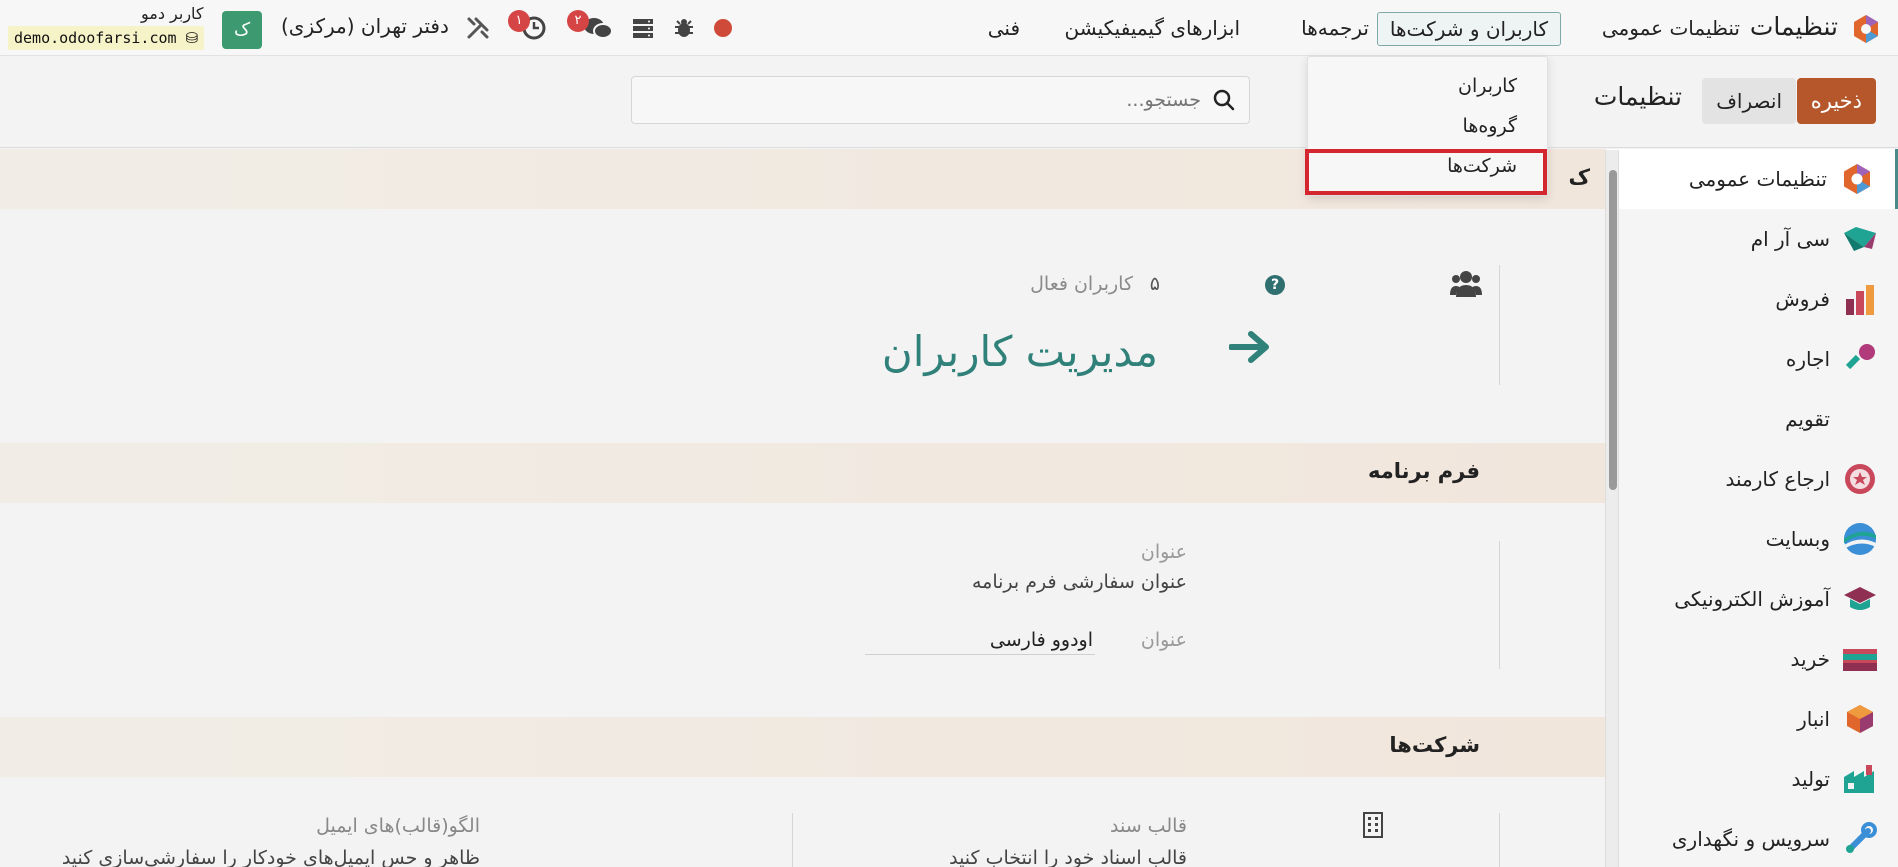 This screenshot has height=867, width=1898. Describe the element at coordinates (1466, 284) in the screenshot. I see `users-group-icon` at that location.